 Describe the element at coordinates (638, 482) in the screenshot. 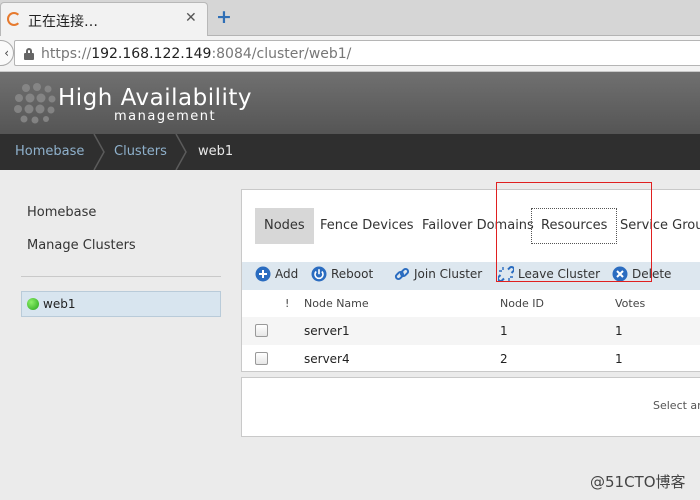

I see `watermark: @51CTO博客` at that location.